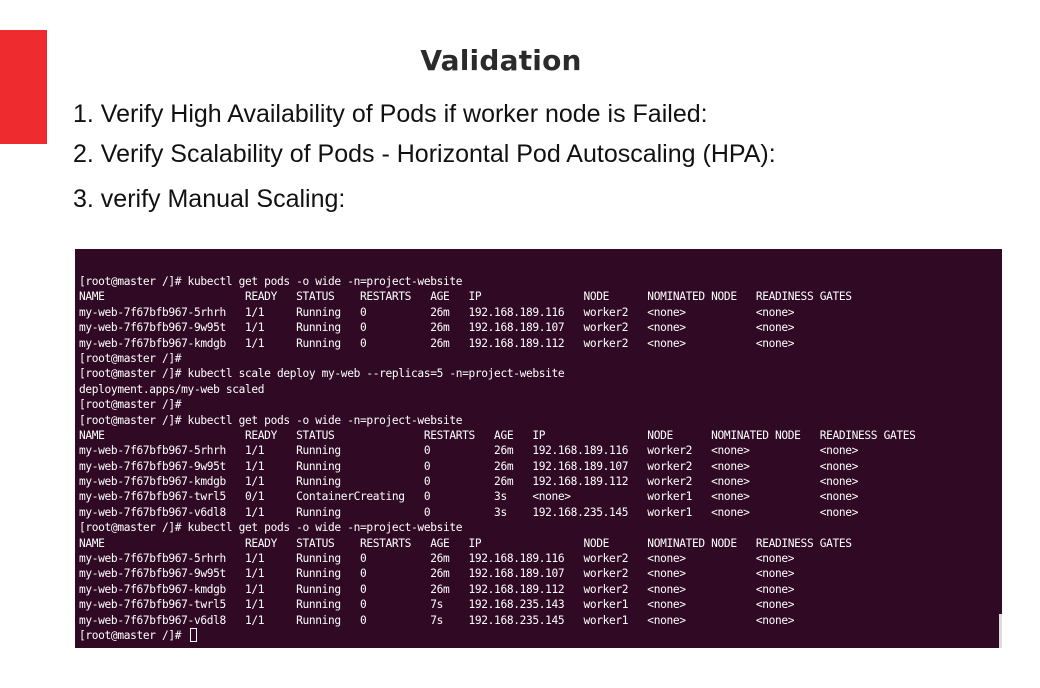 The image size is (1040, 688). What do you see at coordinates (172, 389) in the screenshot?
I see `terminal-line: deployment.apps/my-web scaled` at bounding box center [172, 389].